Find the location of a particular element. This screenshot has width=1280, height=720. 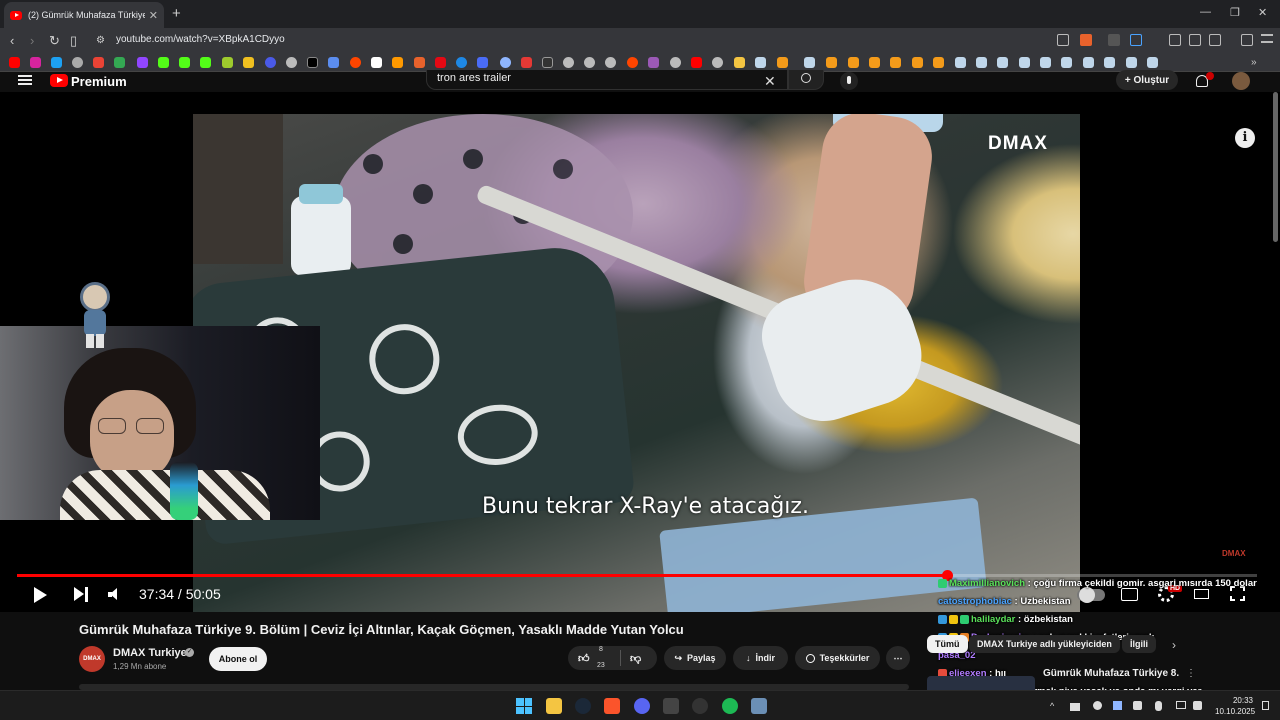

more-actions-button: ⋯ is located at coordinates (898, 658).